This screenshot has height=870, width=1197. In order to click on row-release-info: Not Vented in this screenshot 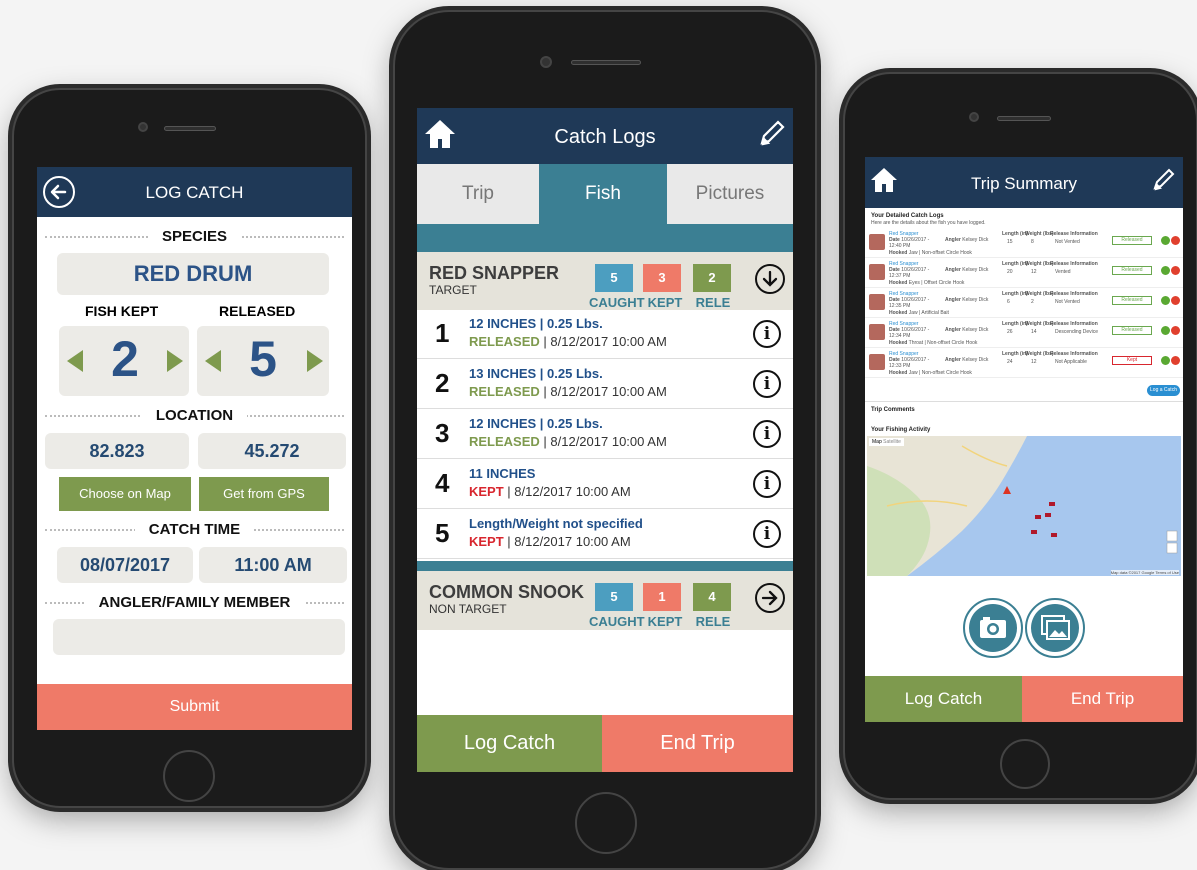, I will do `click(1067, 302)`.